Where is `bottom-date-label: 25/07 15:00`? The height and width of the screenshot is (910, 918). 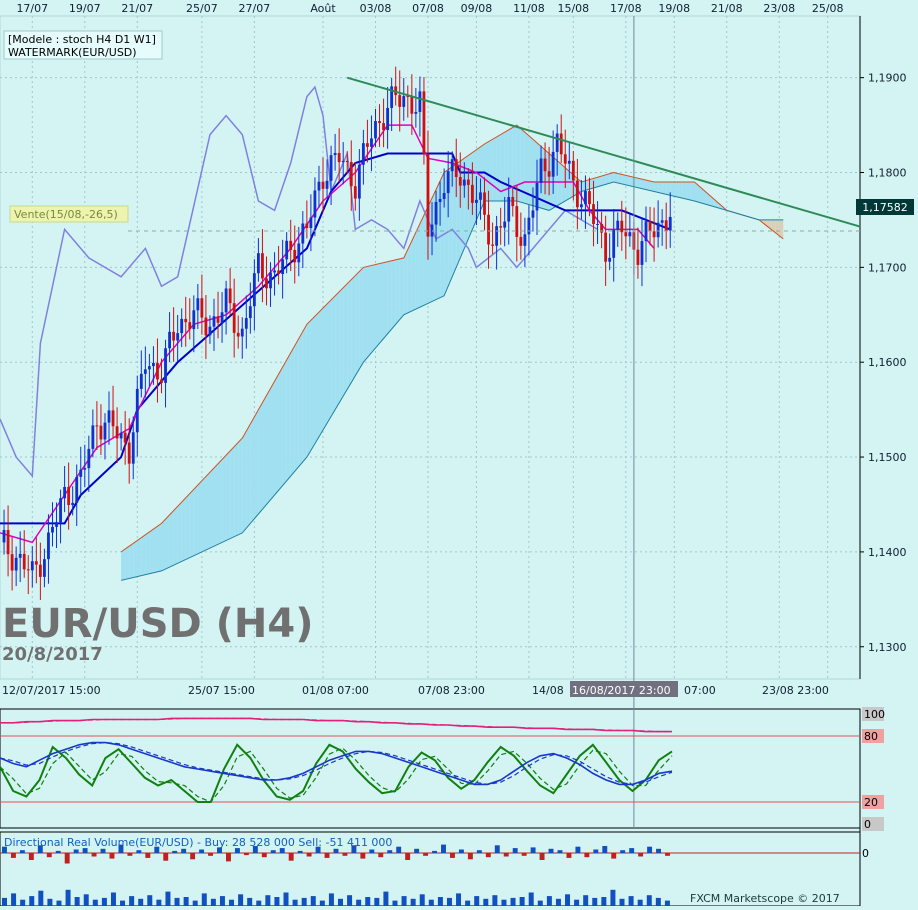
bottom-date-label: 25/07 15:00 is located at coordinates (221, 690).